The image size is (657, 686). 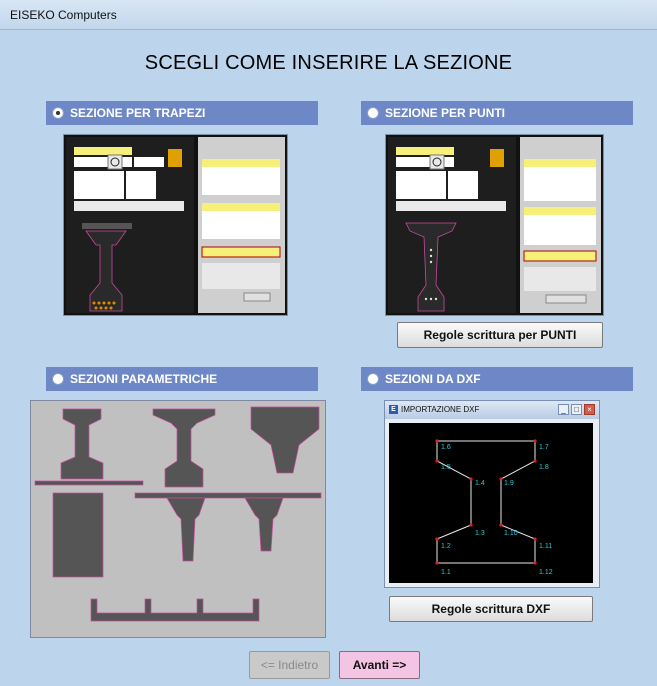 What do you see at coordinates (78, 535) in the screenshot?
I see `rectangle-shape` at bounding box center [78, 535].